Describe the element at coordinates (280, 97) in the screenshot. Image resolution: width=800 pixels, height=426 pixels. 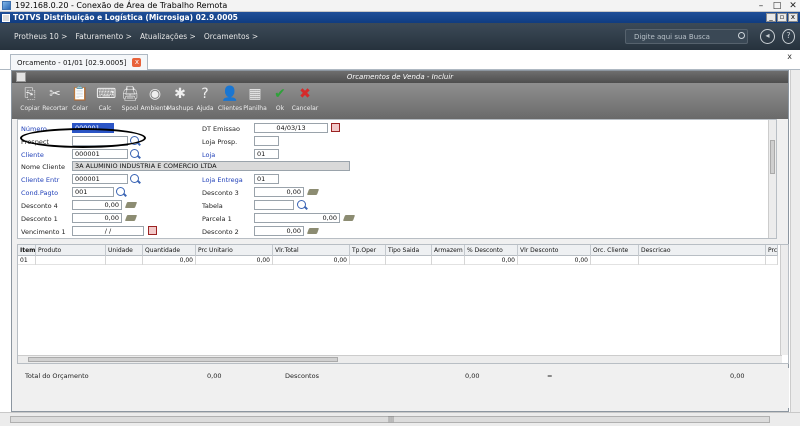
I see `ok-button: ✔ Ok` at that location.